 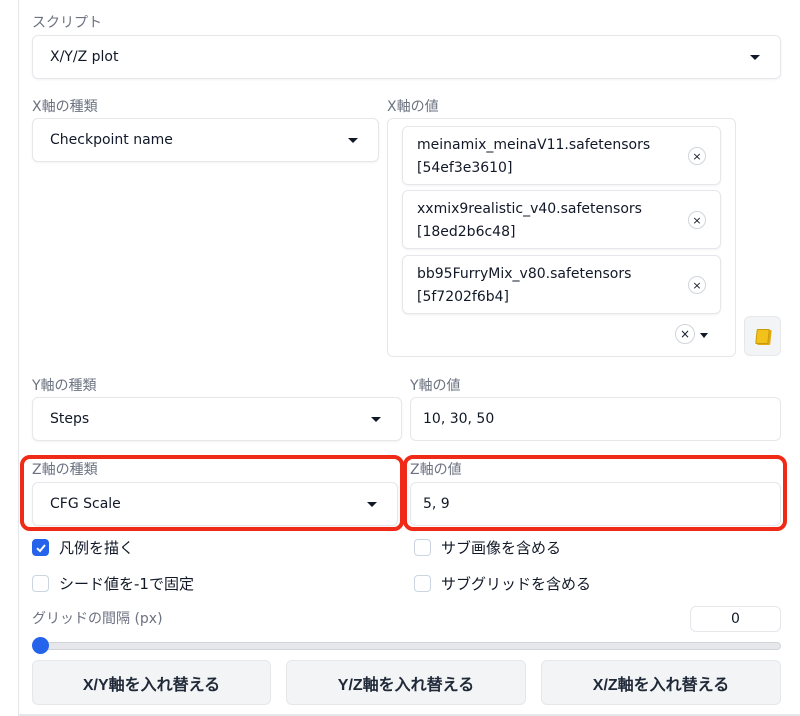 What do you see at coordinates (67, 23) in the screenshot?
I see `script-label: スクリプト` at bounding box center [67, 23].